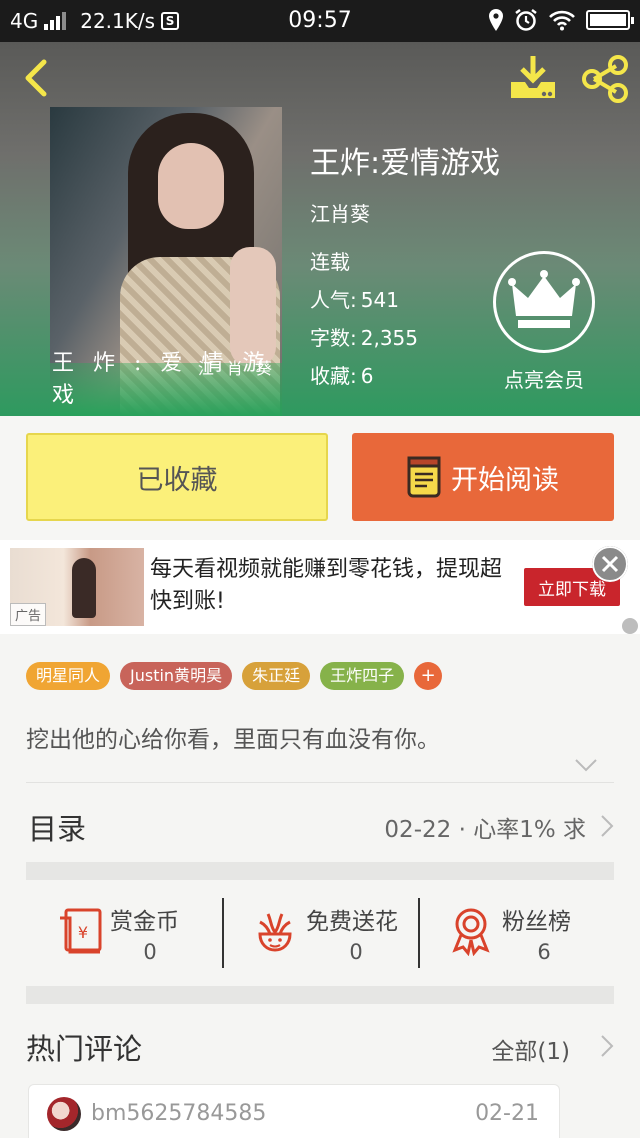  Describe the element at coordinates (320, 21) in the screenshot. I see `status-bar: 4G 22.1K/s S 09:57` at that location.